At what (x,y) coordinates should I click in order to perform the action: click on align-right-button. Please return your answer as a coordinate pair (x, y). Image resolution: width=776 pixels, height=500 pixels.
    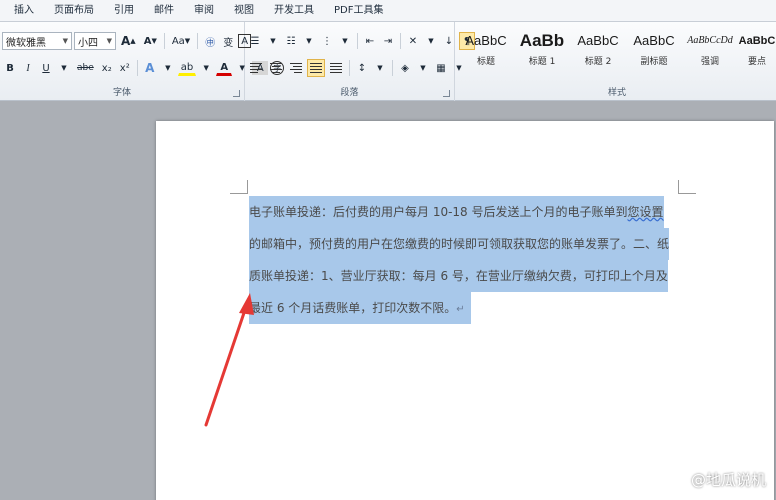
    Looking at the image, I should click on (296, 68).